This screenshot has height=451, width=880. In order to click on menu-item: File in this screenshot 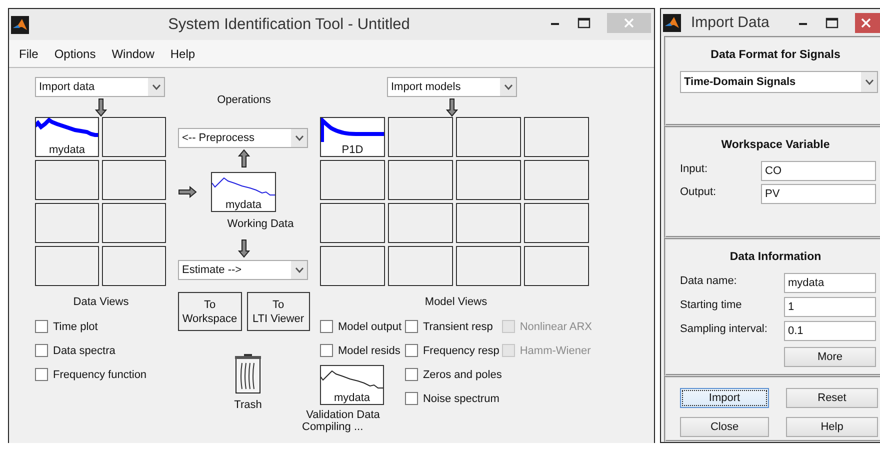, I will do `click(28, 53)`.